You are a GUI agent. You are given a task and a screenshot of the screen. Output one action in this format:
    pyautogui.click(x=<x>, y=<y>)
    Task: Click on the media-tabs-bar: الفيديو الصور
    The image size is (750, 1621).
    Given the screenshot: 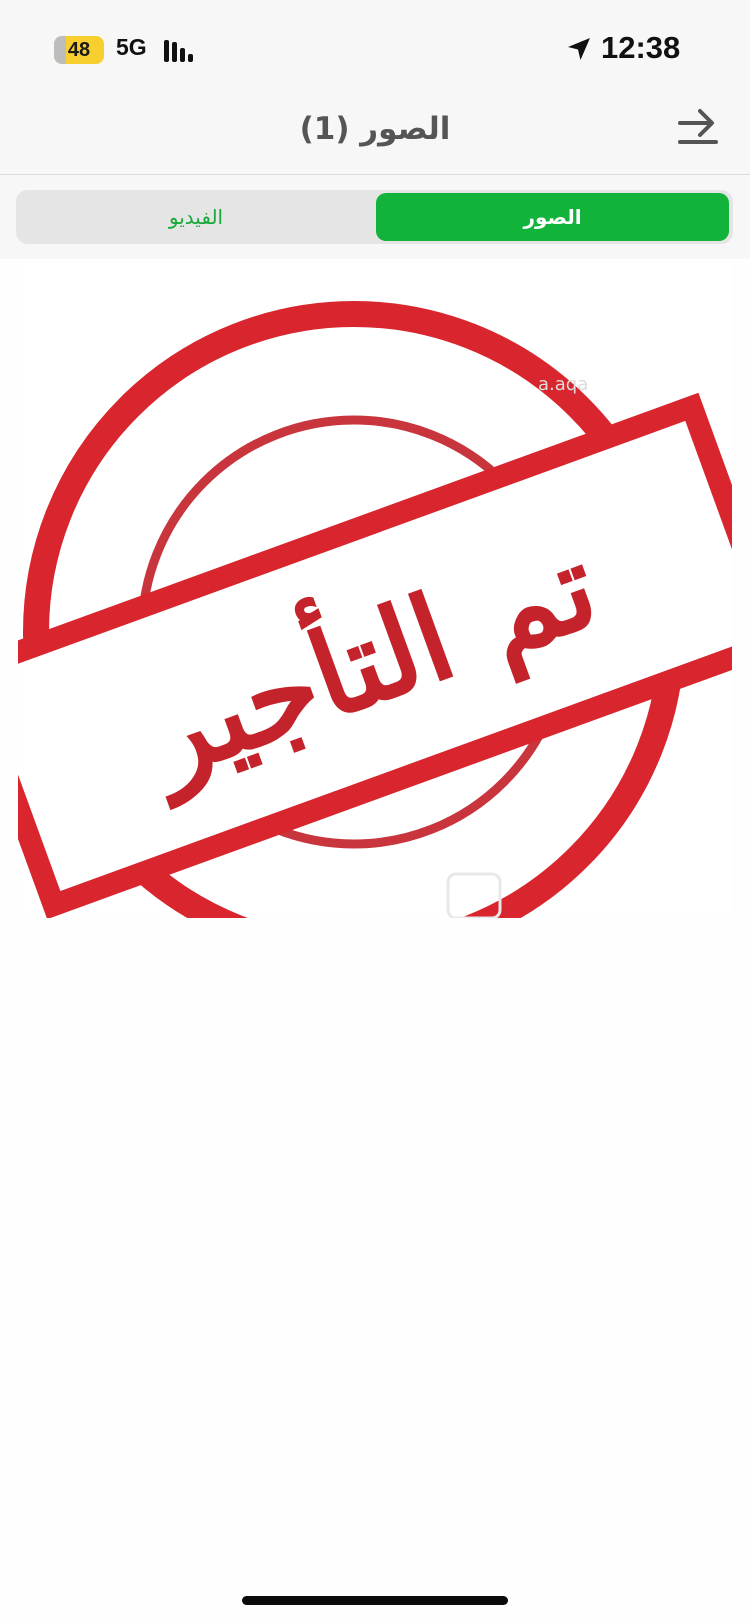 What is the action you would take?
    pyautogui.click(x=375, y=217)
    